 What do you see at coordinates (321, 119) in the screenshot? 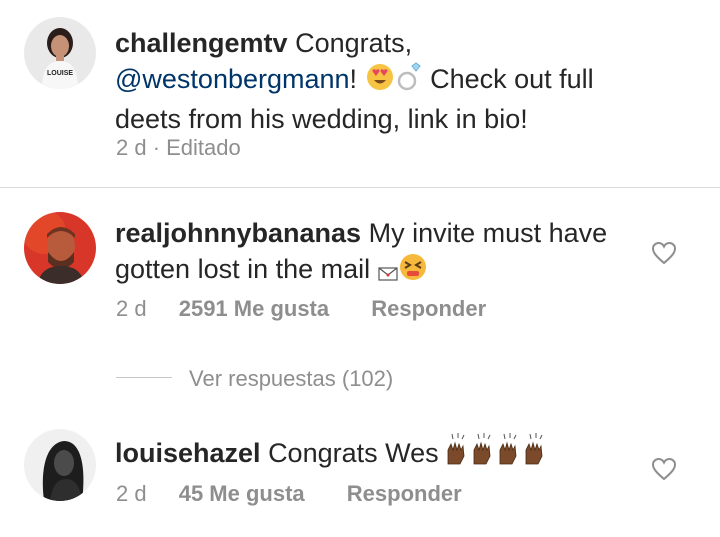
I see `caption-text-part: deets from his wedding, link in bio!` at bounding box center [321, 119].